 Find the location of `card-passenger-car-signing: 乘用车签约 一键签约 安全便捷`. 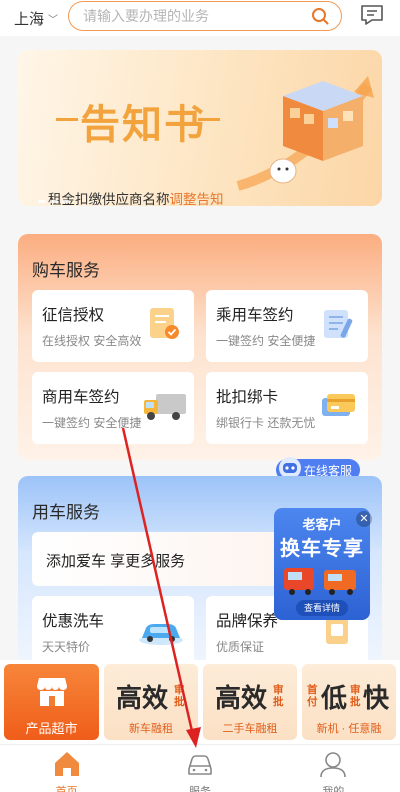

card-passenger-car-signing: 乘用车签约 一键签约 安全便捷 is located at coordinates (287, 326).